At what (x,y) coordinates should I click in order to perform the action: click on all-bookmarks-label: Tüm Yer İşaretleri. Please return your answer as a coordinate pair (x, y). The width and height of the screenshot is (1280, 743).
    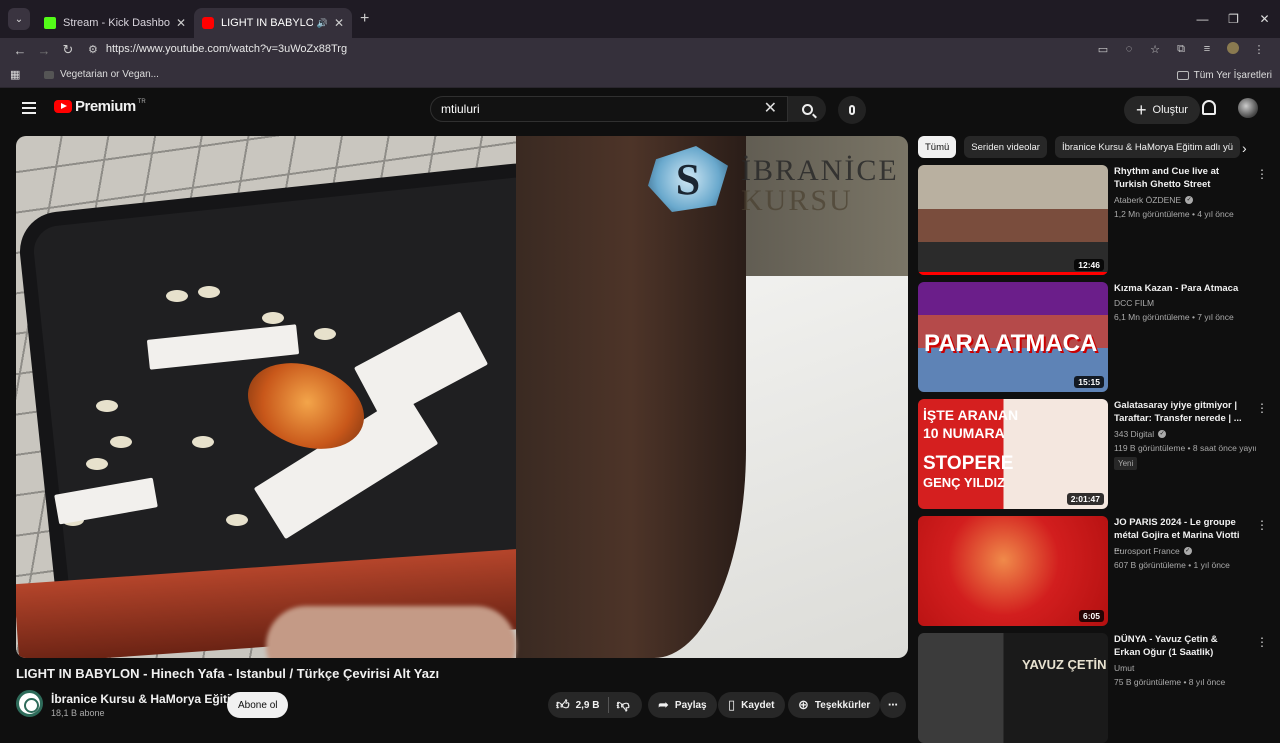
    Looking at the image, I should click on (1232, 75).